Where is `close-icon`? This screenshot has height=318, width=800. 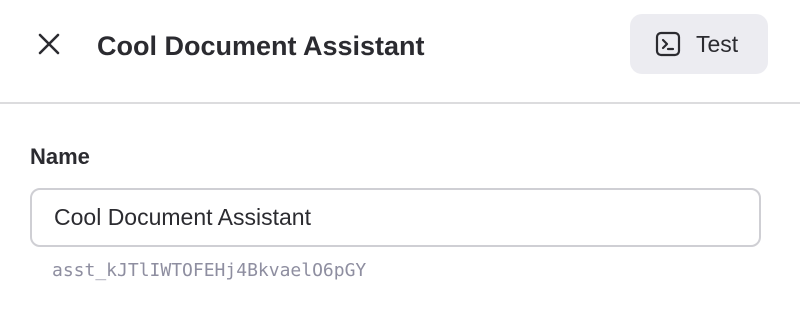
close-icon is located at coordinates (49, 46).